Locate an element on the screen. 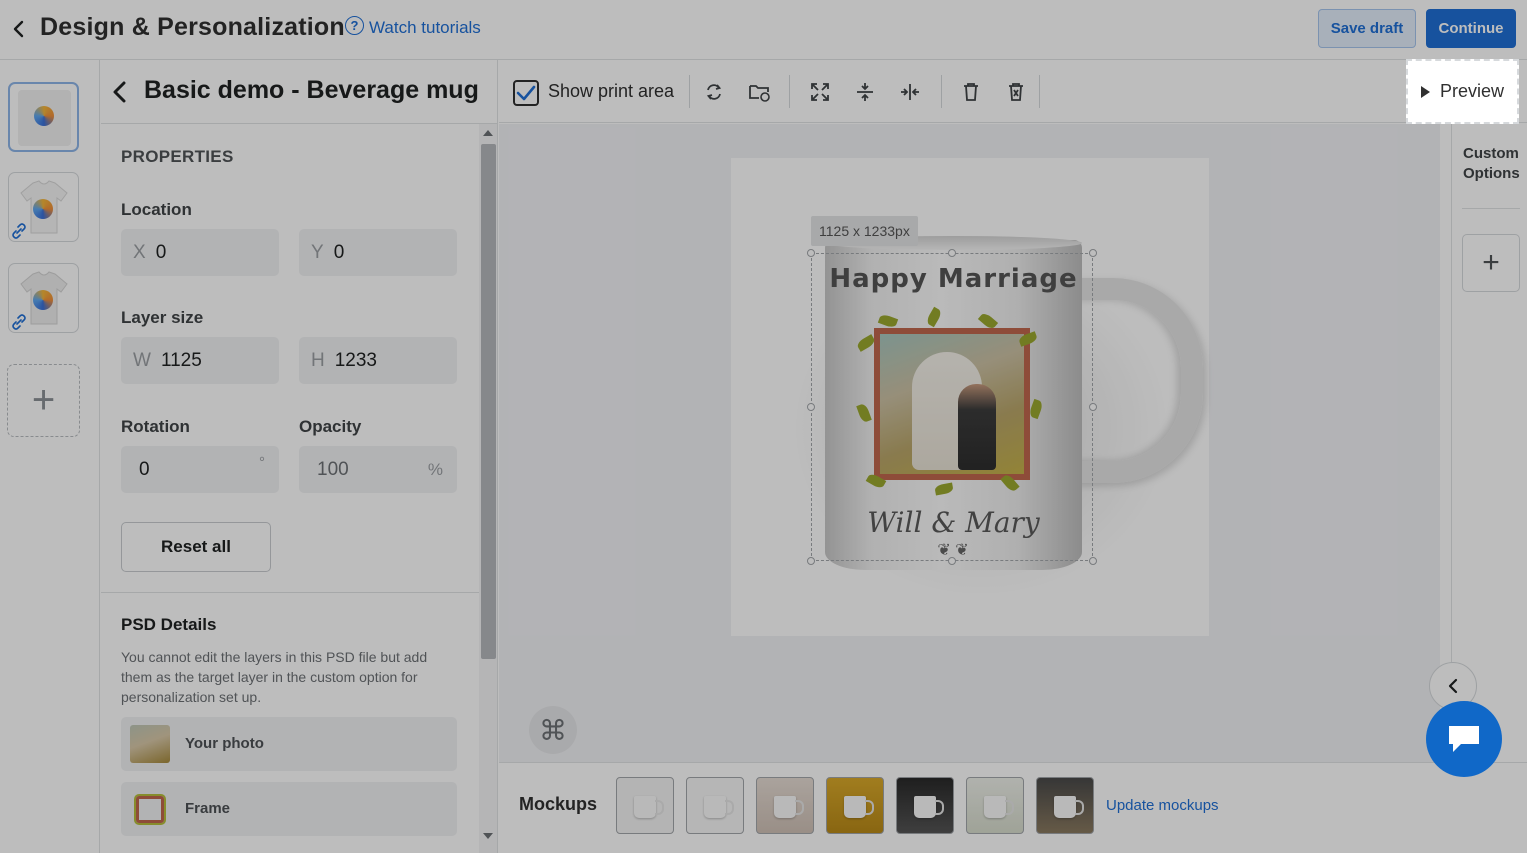 Image resolution: width=1527 pixels, height=853 pixels. back-arrow-icon is located at coordinates (18, 29).